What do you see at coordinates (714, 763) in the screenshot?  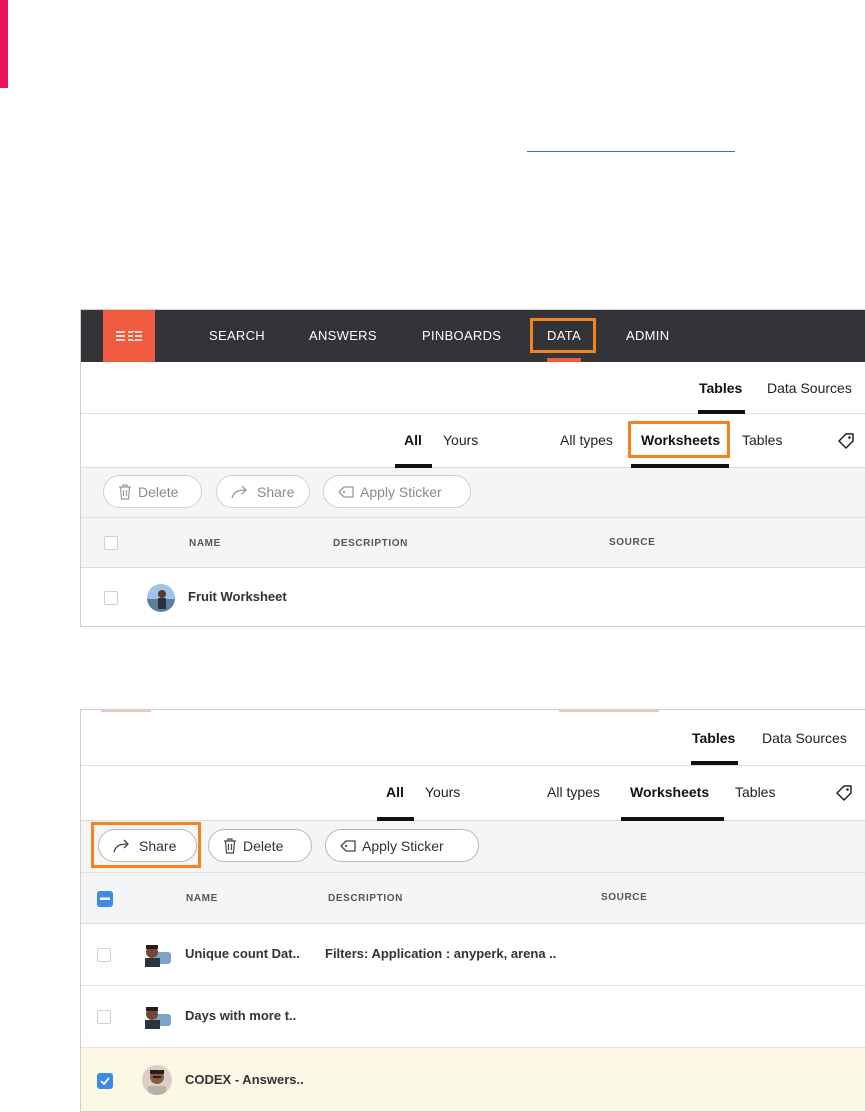 I see `tab-tables-underline` at bounding box center [714, 763].